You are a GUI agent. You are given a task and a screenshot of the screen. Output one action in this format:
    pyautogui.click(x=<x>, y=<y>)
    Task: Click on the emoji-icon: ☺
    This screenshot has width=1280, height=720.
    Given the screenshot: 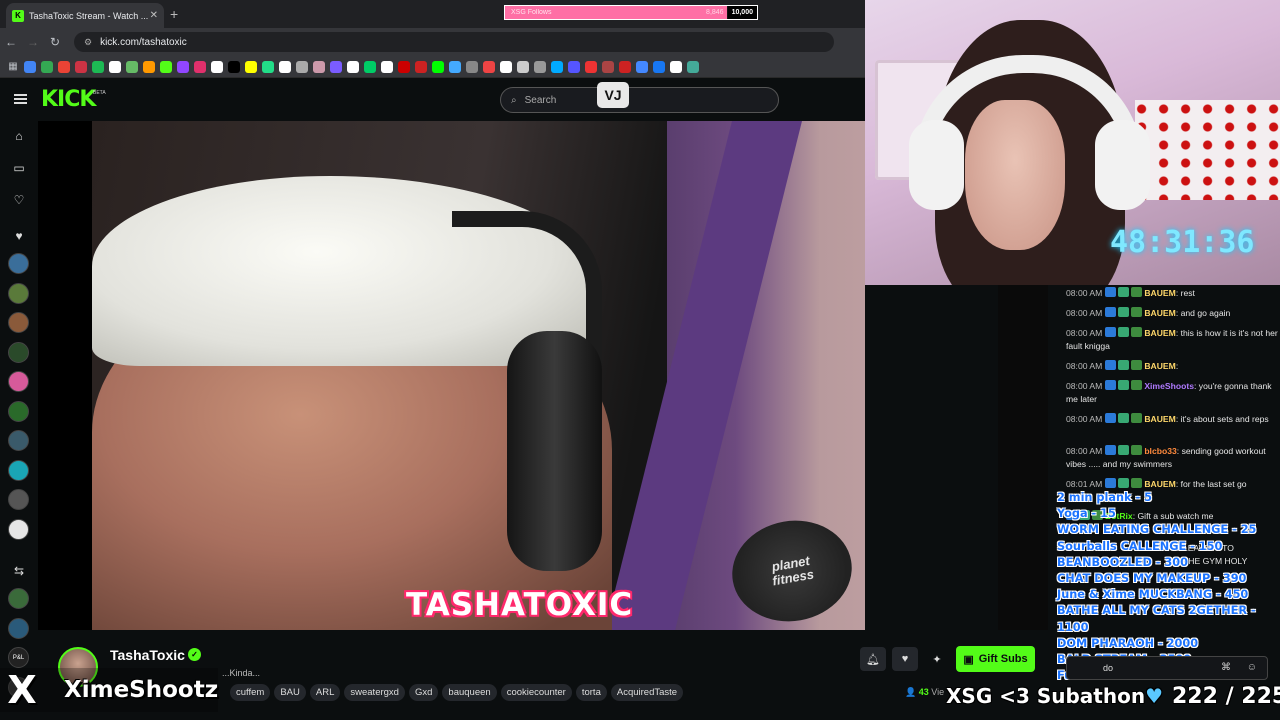 What is the action you would take?
    pyautogui.click(x=1252, y=667)
    